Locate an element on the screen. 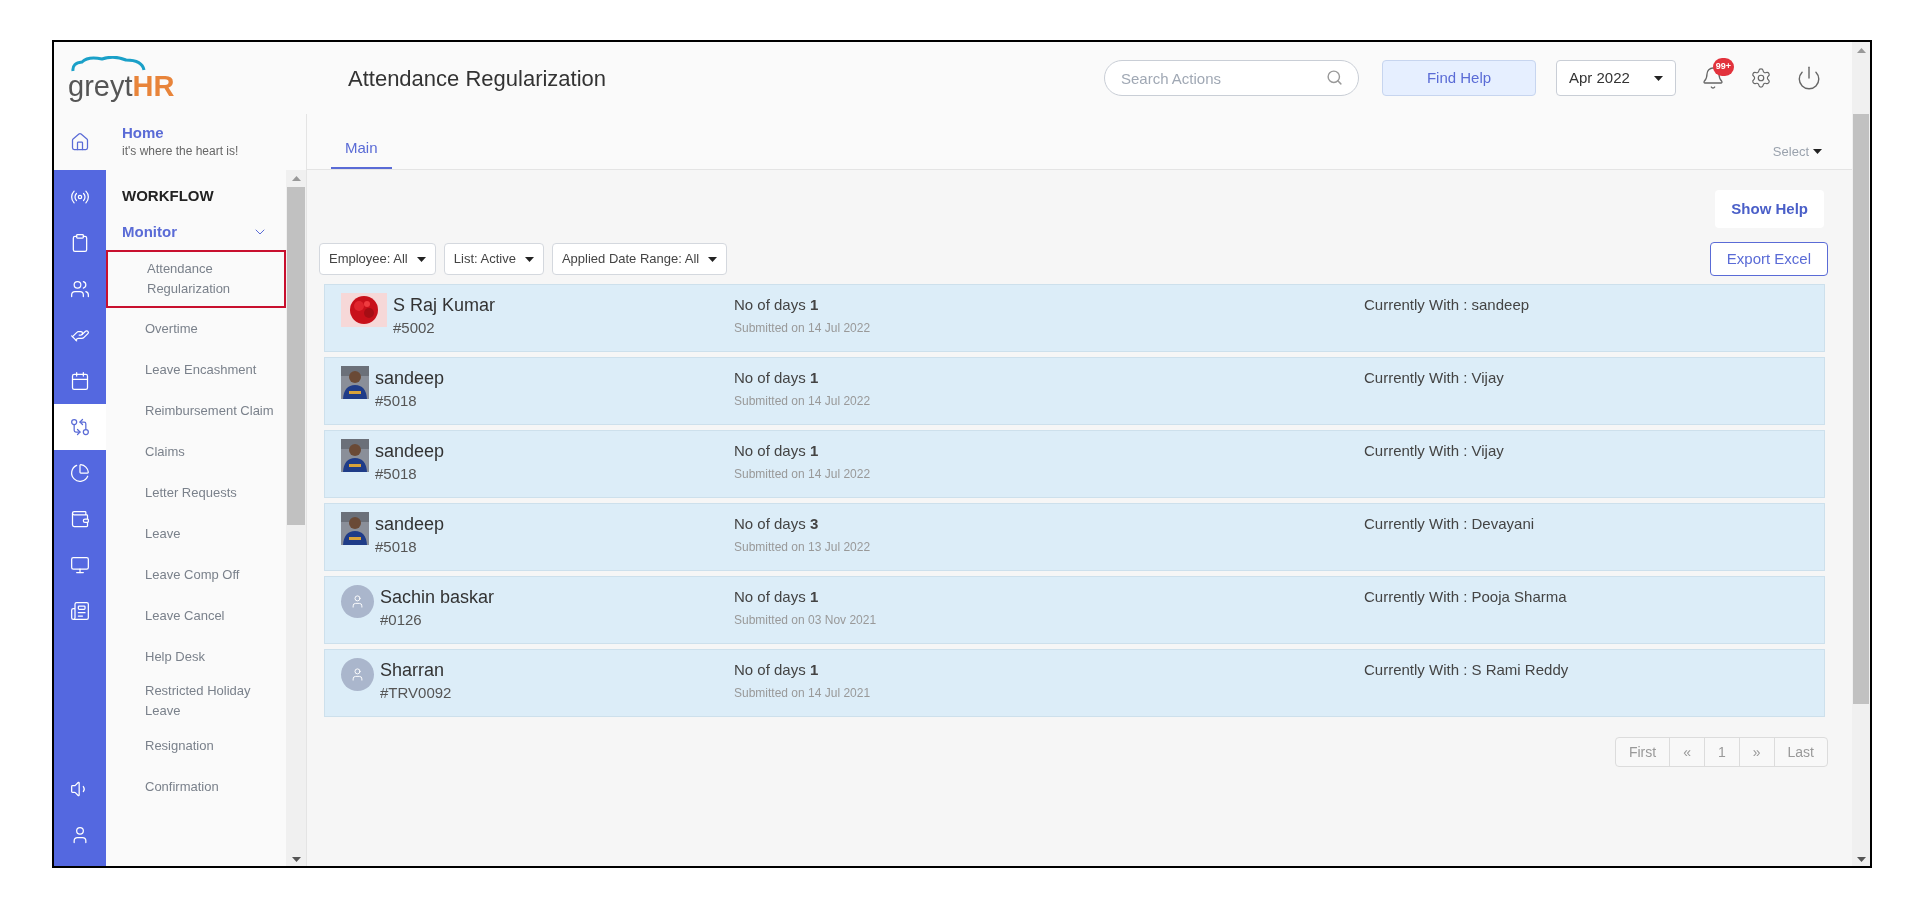  submitted-date: Submitted on 14 Jul 2021 is located at coordinates (803, 693).